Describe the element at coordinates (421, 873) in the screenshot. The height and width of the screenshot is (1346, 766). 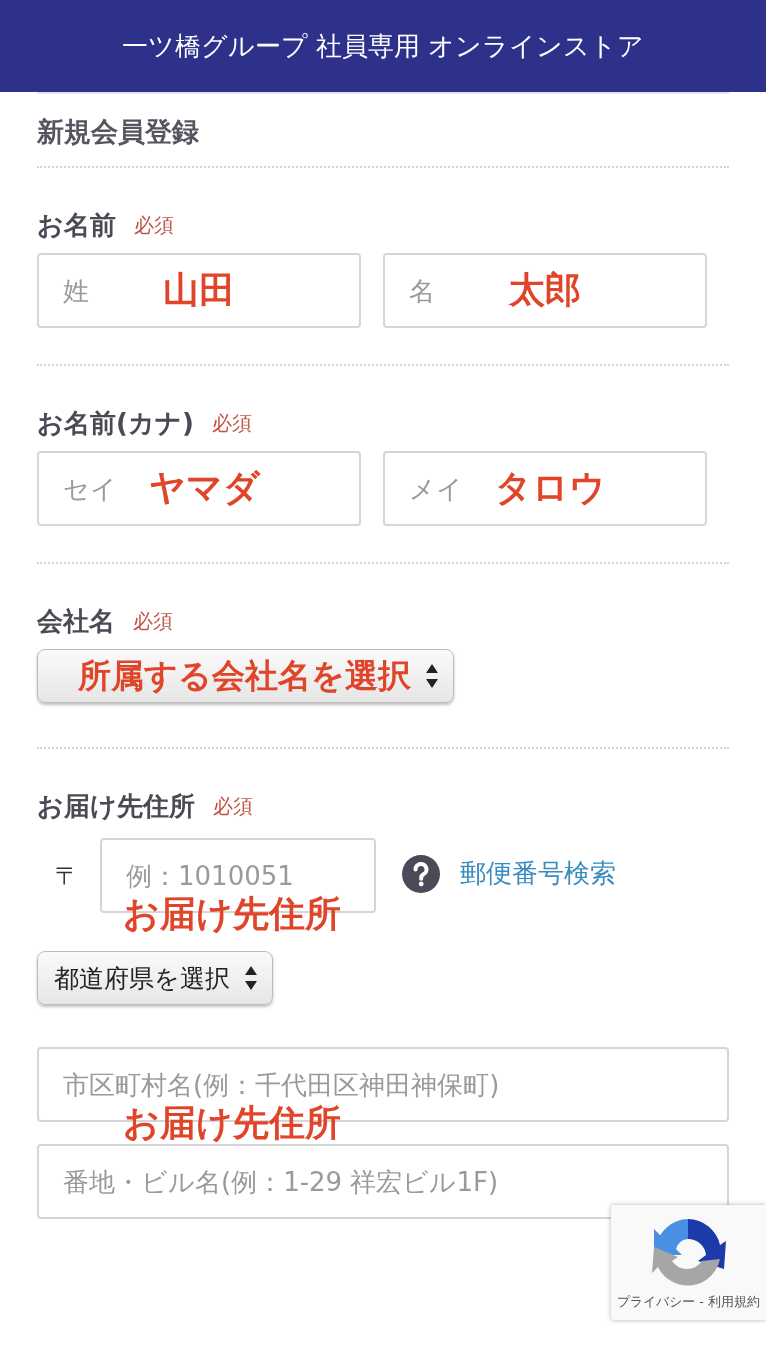
I see `help-icon` at that location.